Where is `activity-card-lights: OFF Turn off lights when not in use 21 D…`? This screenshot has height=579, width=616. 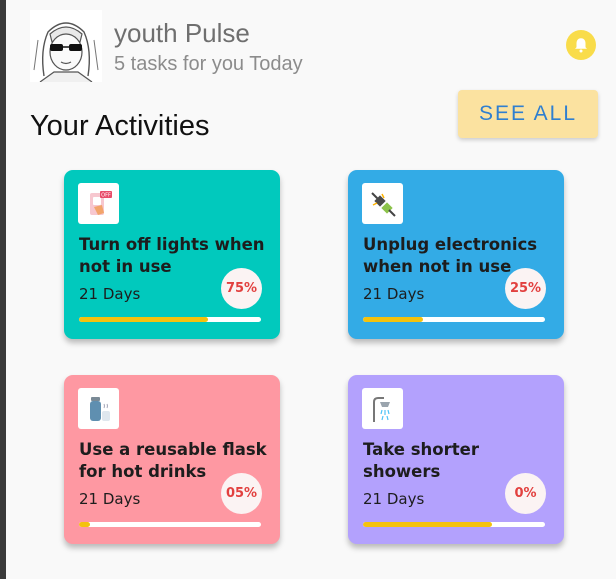
activity-card-lights: OFF Turn off lights when not in use 21 D… is located at coordinates (172, 254).